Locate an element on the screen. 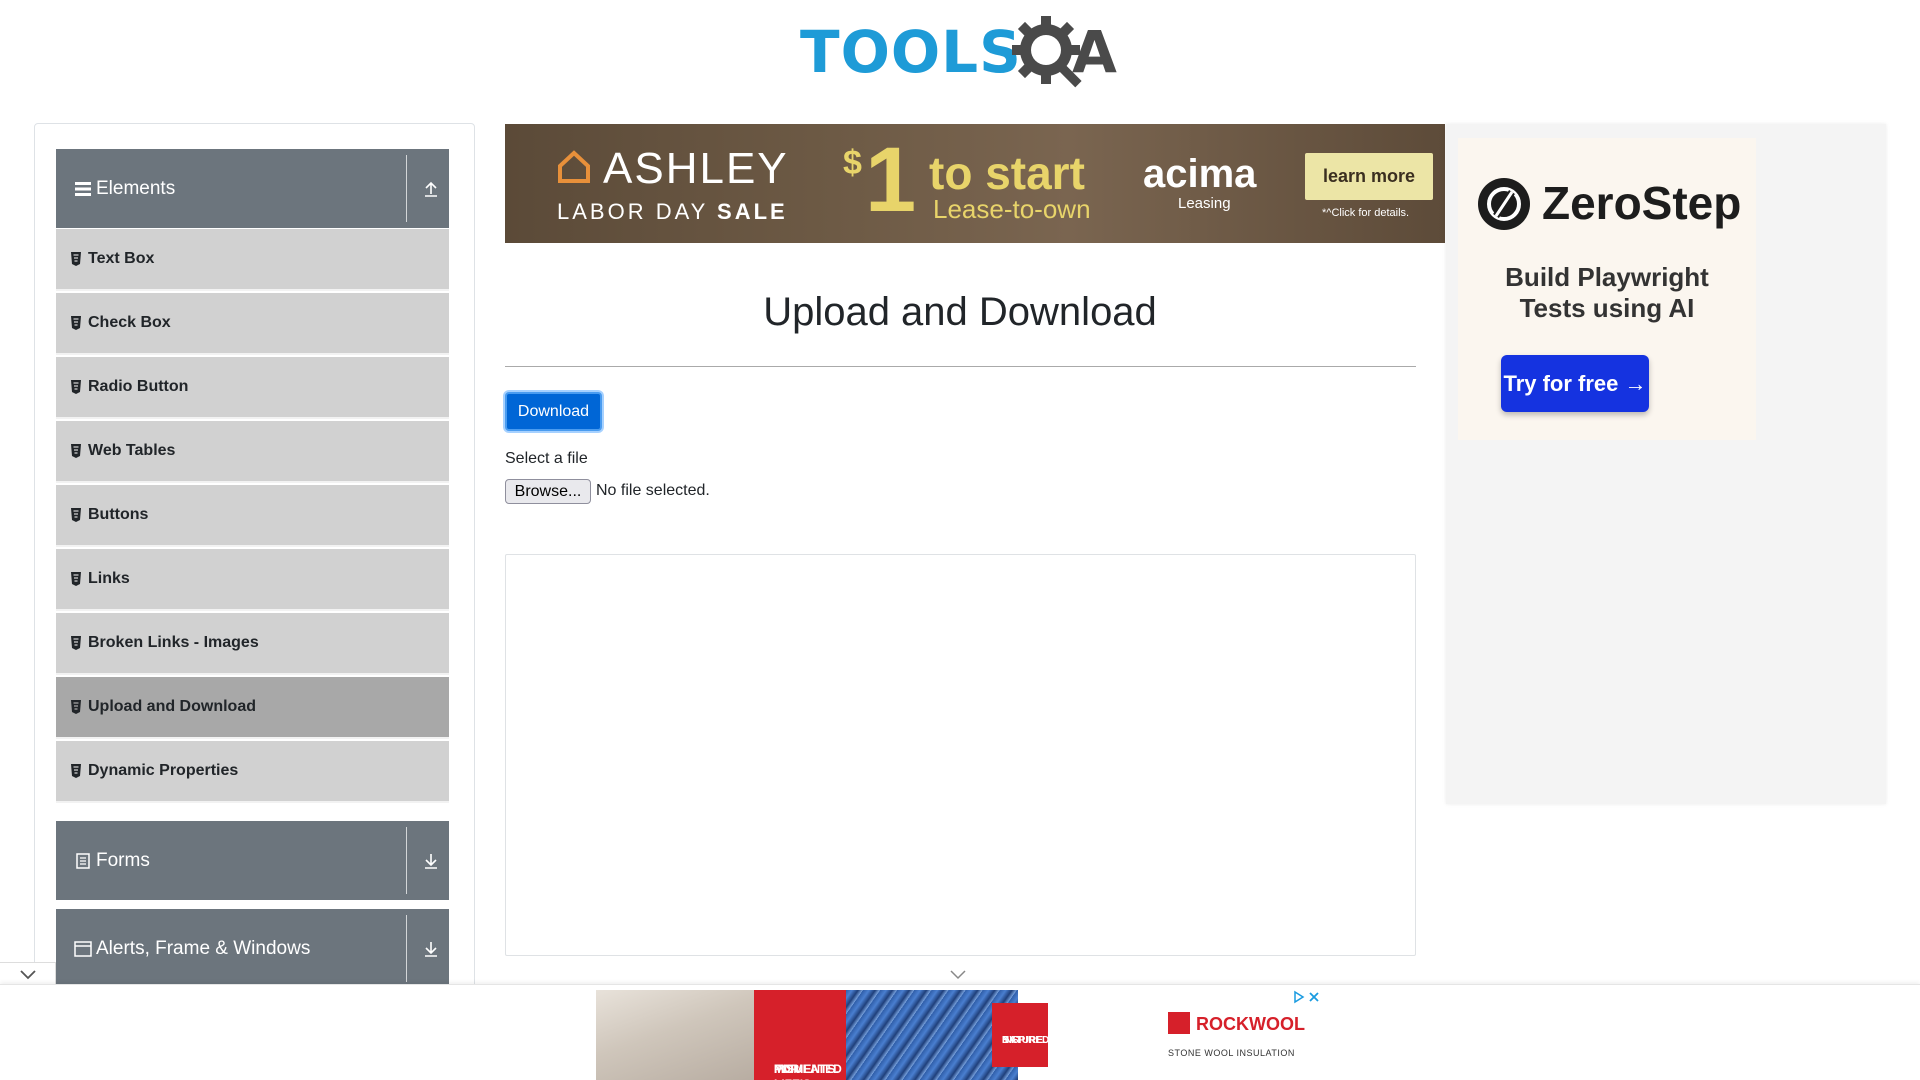 This screenshot has width=1920, height=1080. document-icon is located at coordinates (83, 861).